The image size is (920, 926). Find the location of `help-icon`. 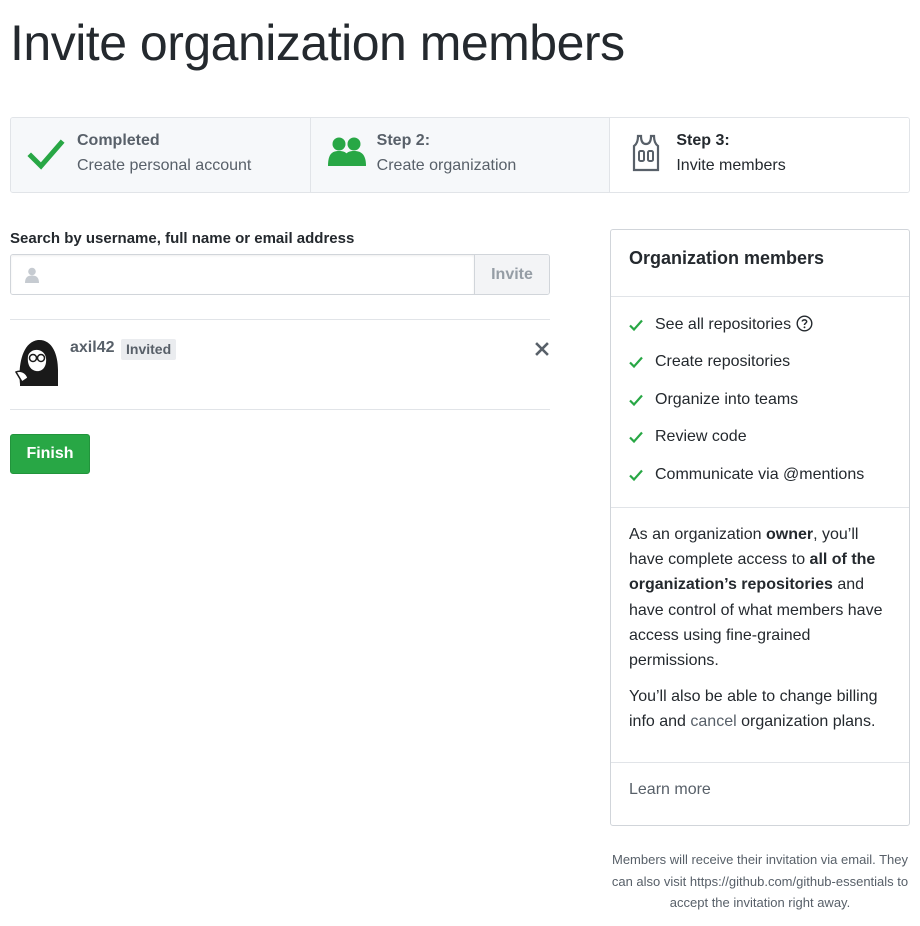

help-icon is located at coordinates (804, 323).